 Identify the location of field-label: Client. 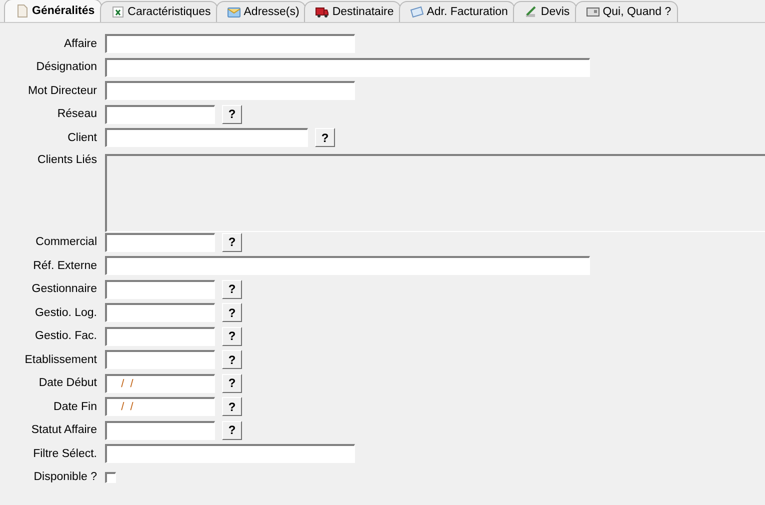
(82, 138).